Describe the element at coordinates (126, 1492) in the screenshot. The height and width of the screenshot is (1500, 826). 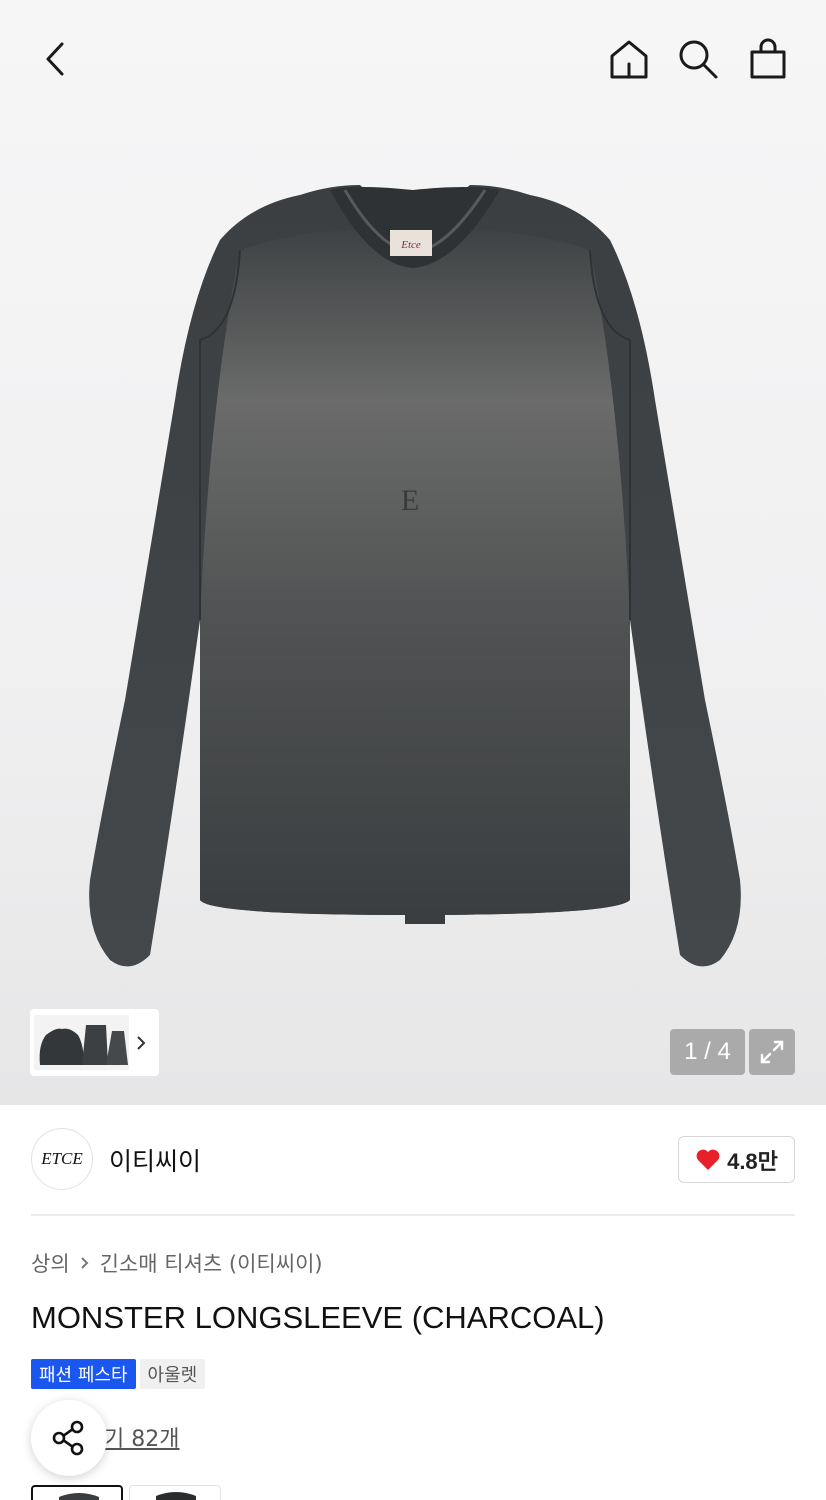
I see `color-options` at that location.